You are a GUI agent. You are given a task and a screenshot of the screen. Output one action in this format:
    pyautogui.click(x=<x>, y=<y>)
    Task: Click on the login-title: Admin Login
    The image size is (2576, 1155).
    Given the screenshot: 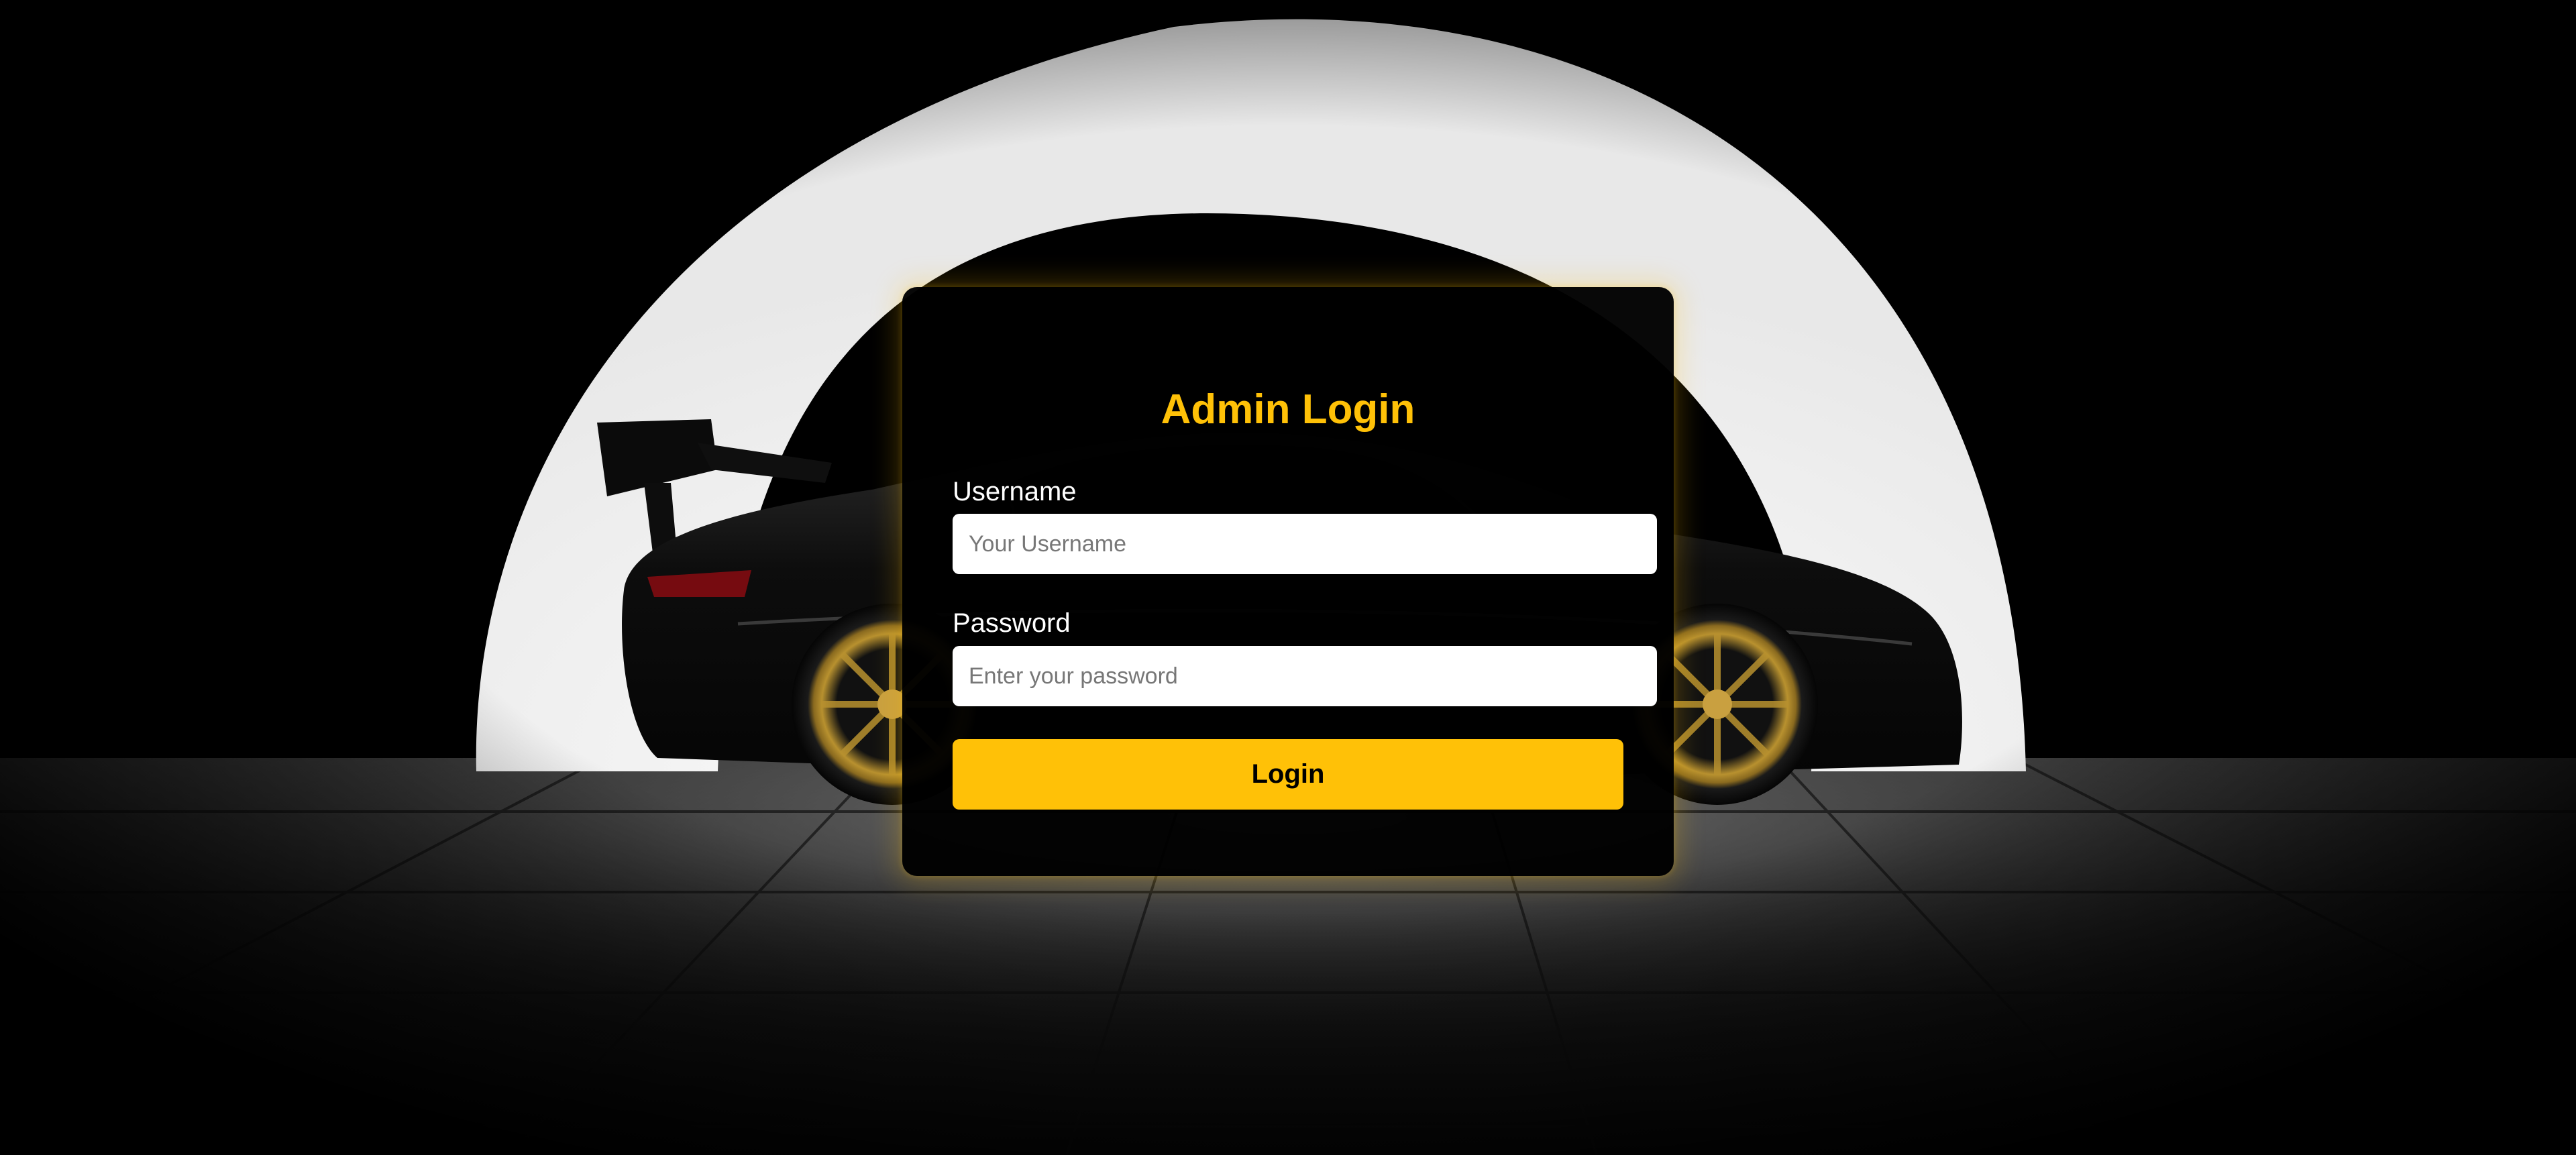 What is the action you would take?
    pyautogui.click(x=1288, y=409)
    